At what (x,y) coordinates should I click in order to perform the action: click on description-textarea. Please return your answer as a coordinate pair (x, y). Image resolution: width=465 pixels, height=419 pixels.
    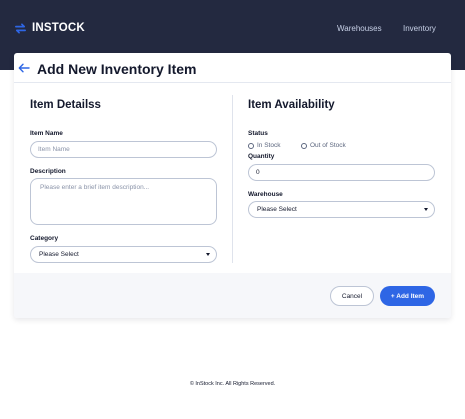
    Looking at the image, I should click on (123, 201).